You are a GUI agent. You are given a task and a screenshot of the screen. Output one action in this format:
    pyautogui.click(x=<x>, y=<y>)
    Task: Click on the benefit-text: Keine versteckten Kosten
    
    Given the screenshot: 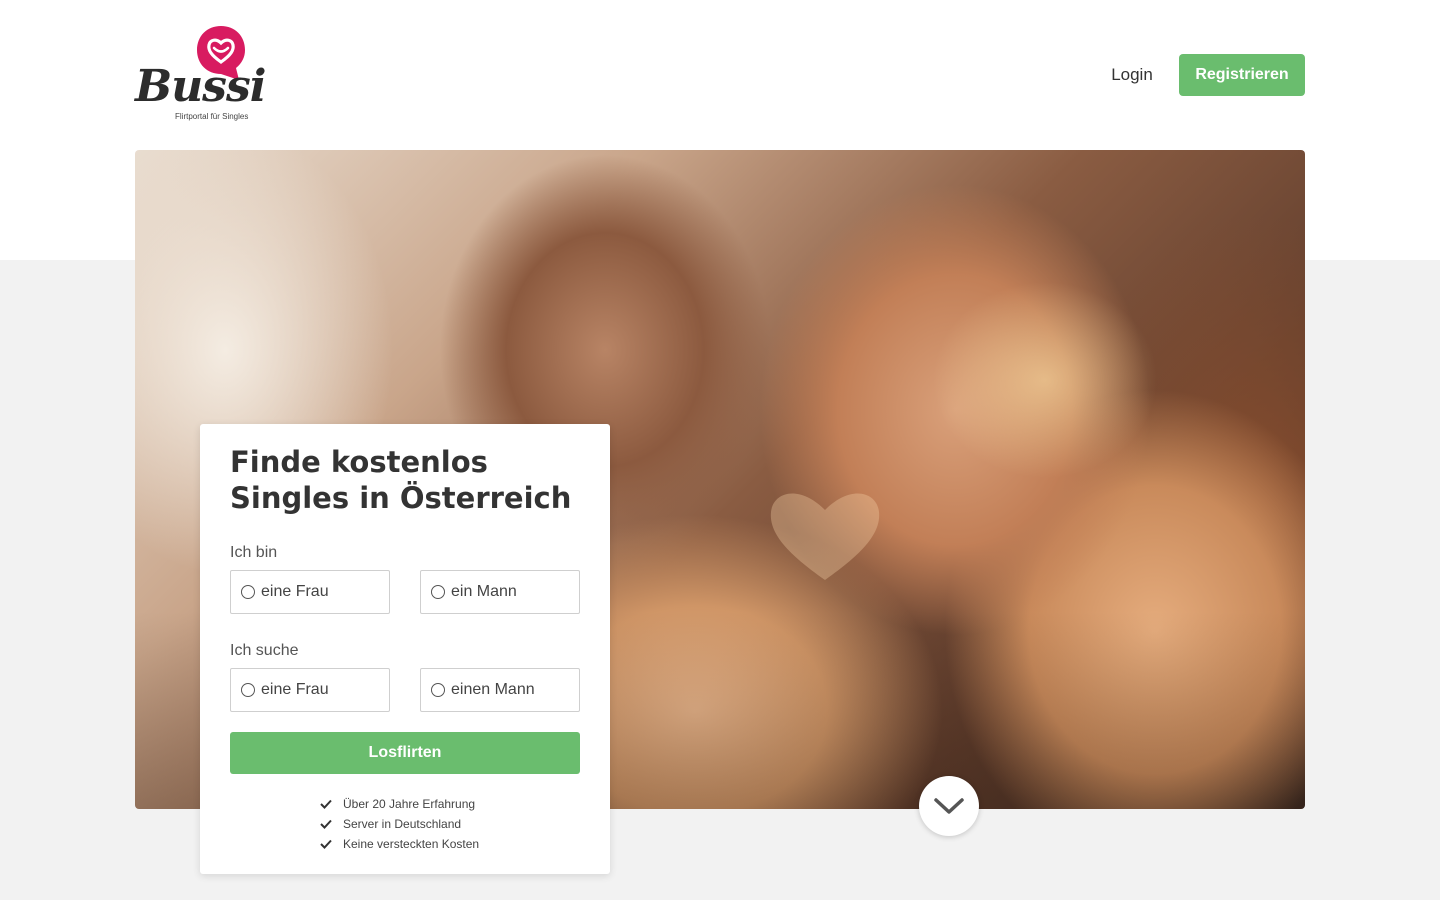 What is the action you would take?
    pyautogui.click(x=411, y=844)
    